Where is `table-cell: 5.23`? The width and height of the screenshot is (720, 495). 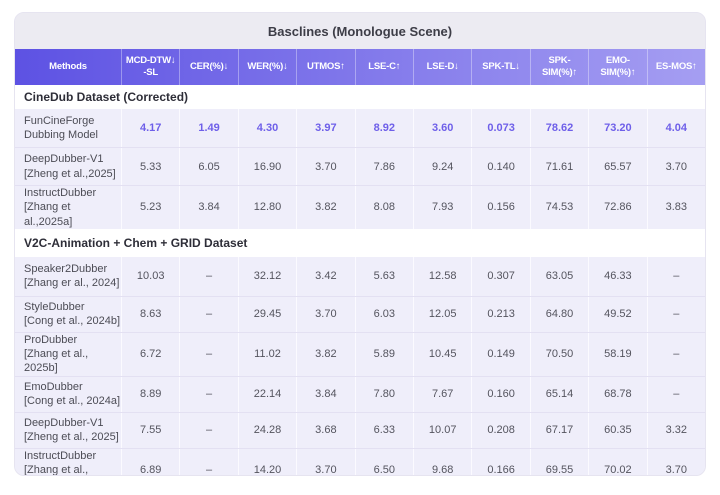 table-cell: 5.23 is located at coordinates (150, 207).